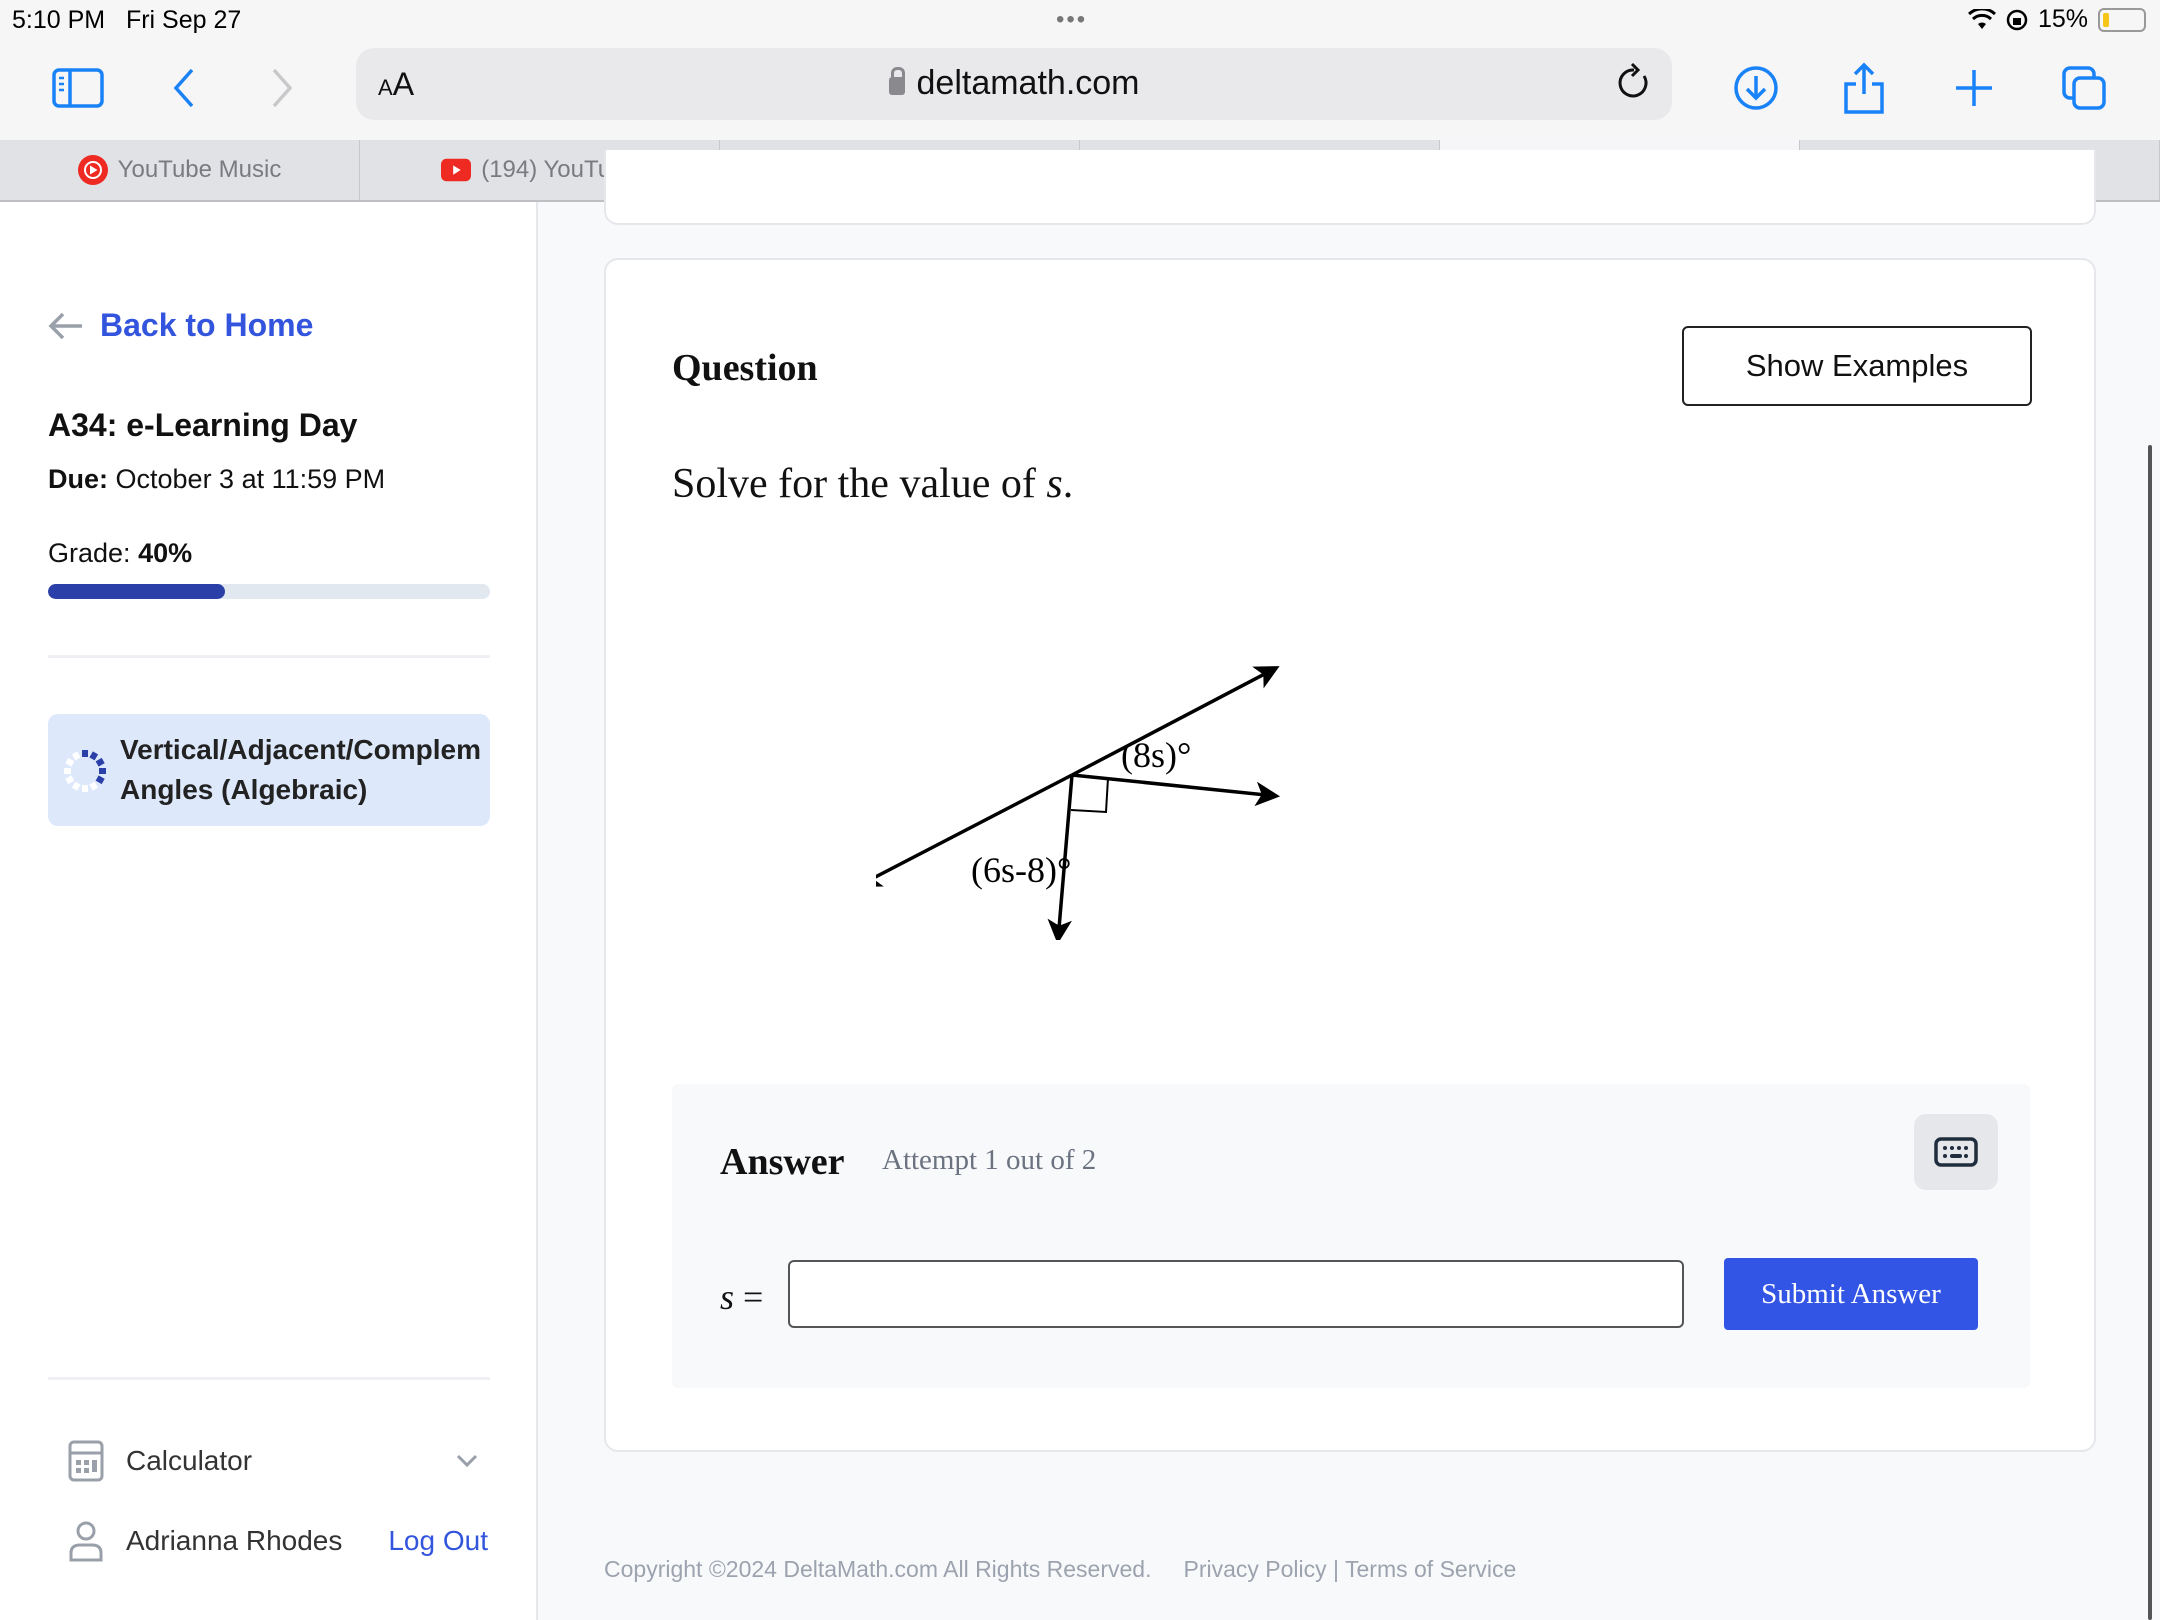 This screenshot has height=1620, width=2160. I want to click on keyboard-toggle-button, so click(1956, 1152).